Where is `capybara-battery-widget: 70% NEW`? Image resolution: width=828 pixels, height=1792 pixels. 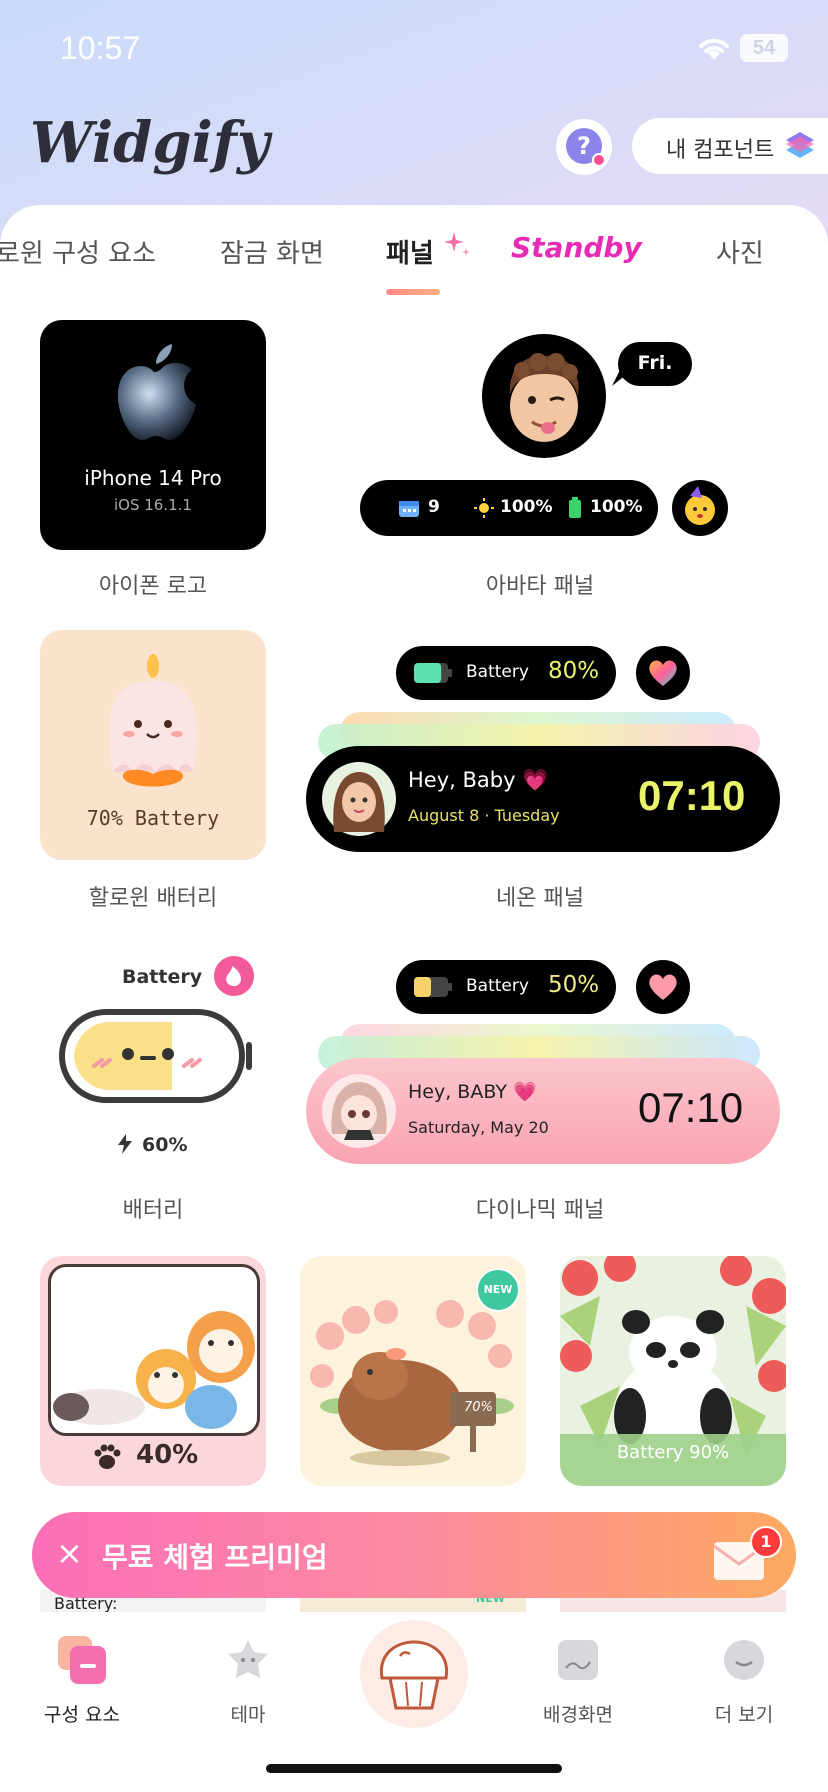 capybara-battery-widget: 70% NEW is located at coordinates (413, 1371).